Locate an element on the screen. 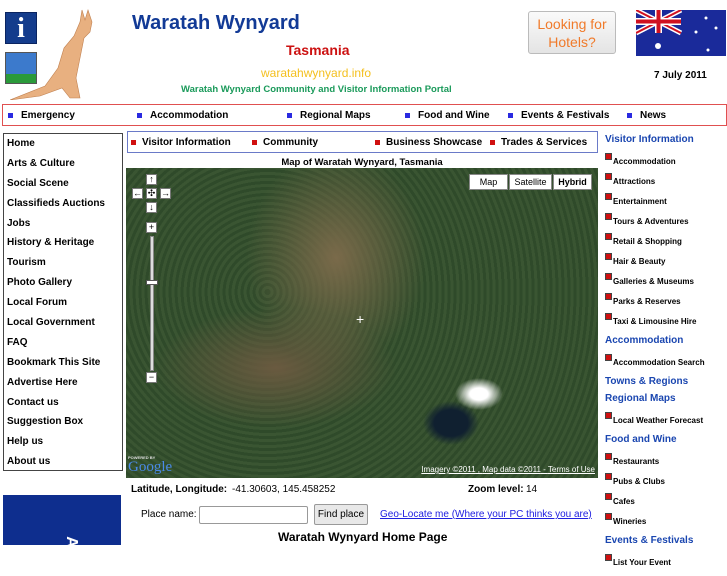  left-nav-item: Photo Gallery is located at coordinates (63, 287).